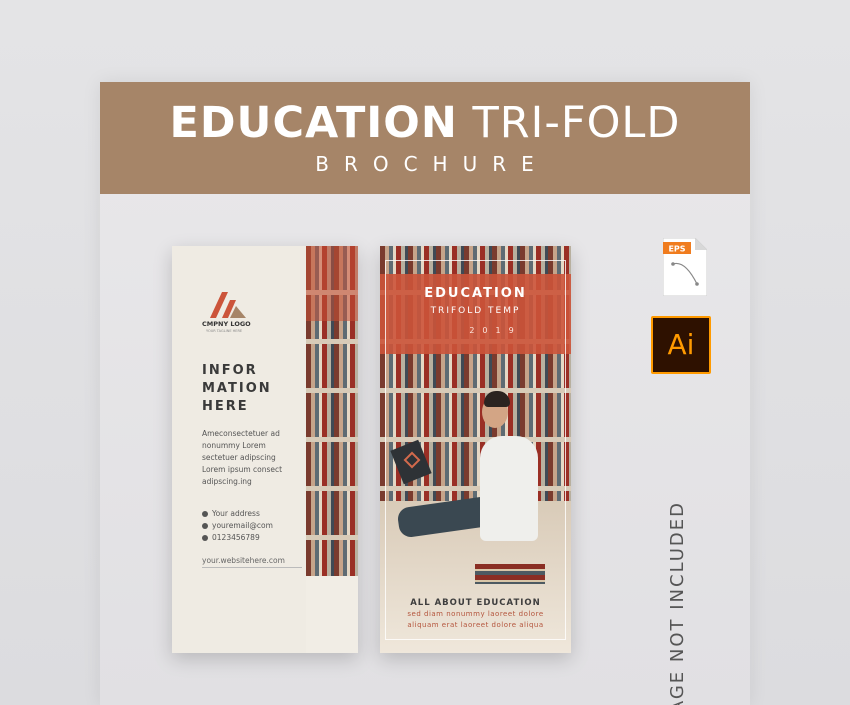  I want to click on body-line: adipscing.ing, so click(227, 481).